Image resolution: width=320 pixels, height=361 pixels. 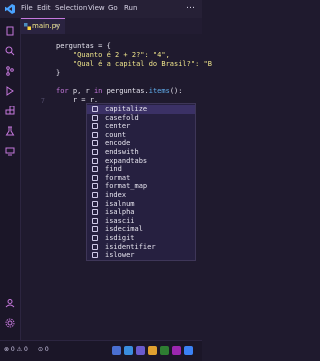 I want to click on source-control-icon, so click(x=10, y=71).